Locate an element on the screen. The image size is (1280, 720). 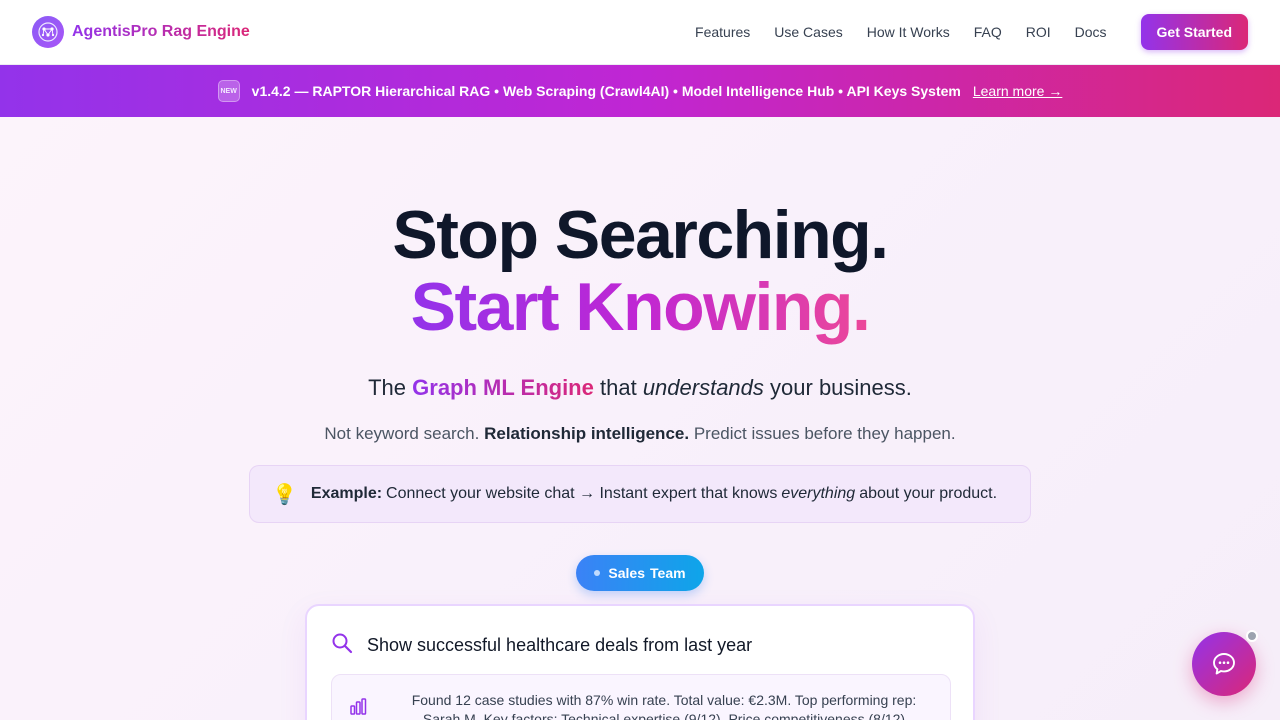
get-started-button: Get Started is located at coordinates (1194, 32).